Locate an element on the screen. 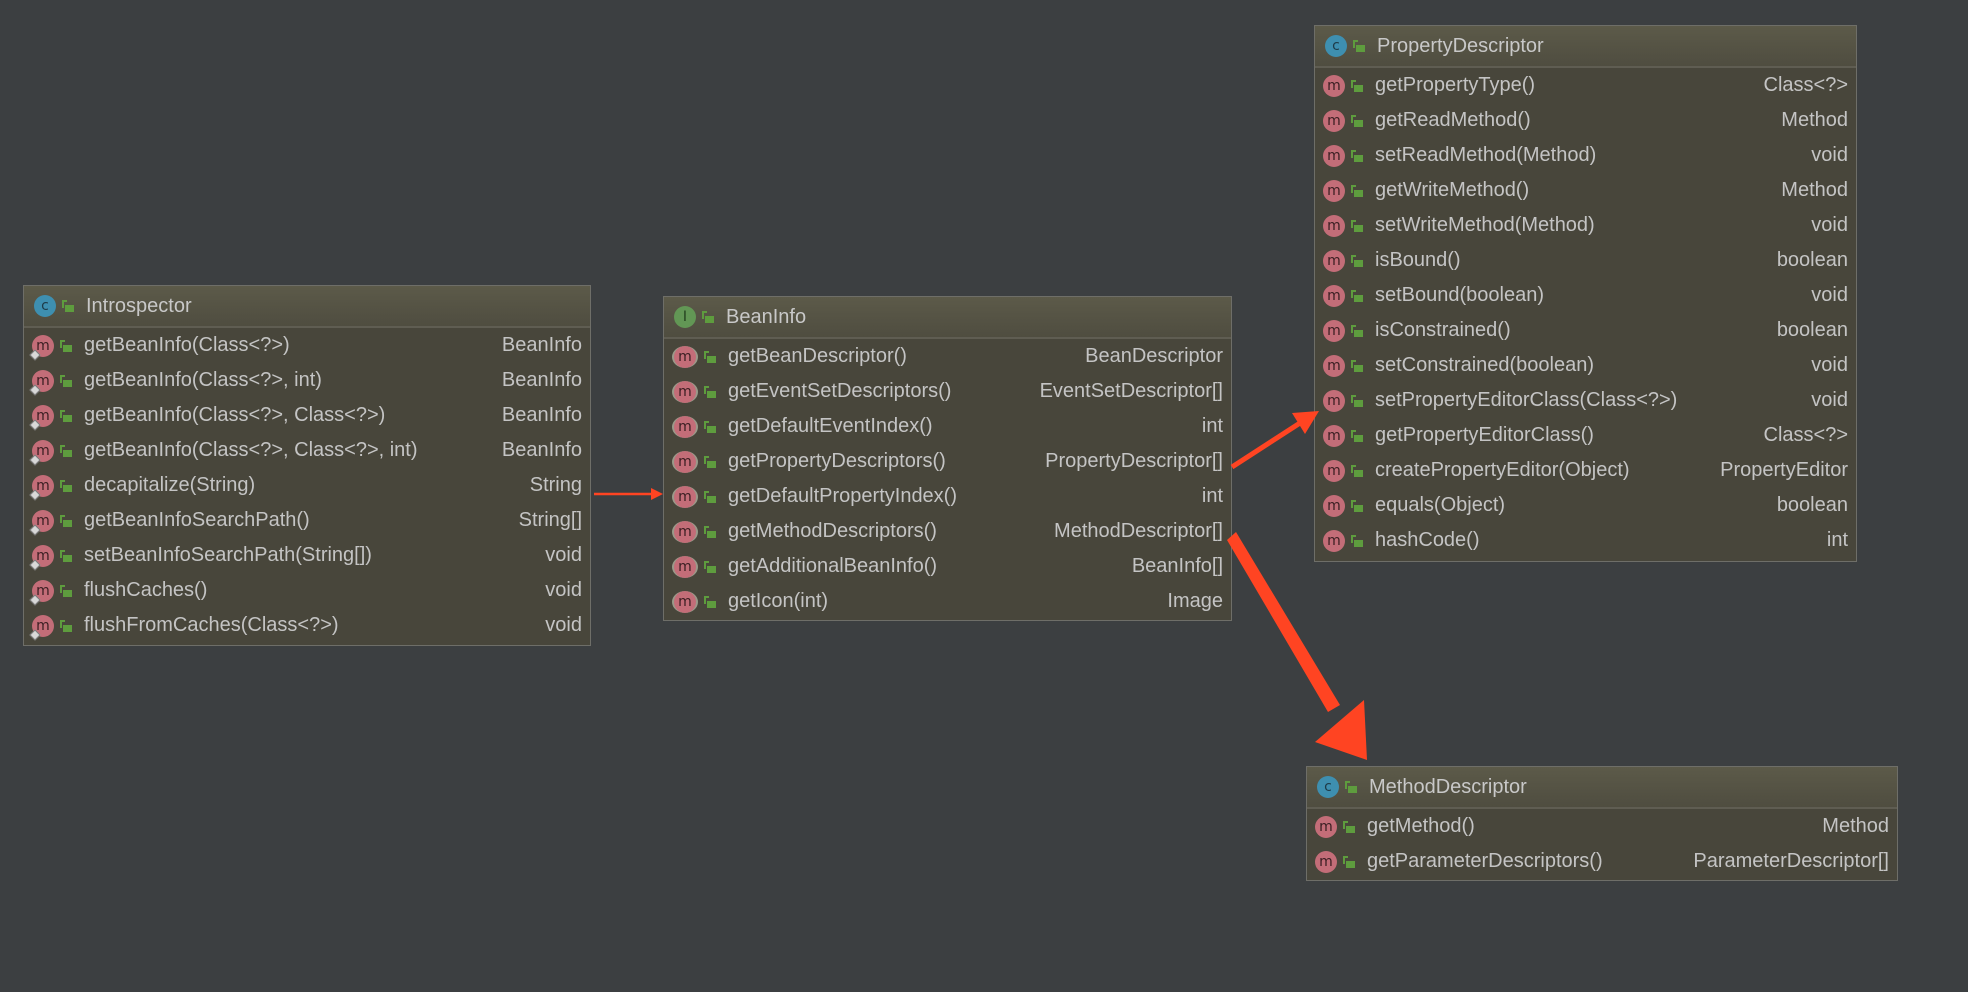 The width and height of the screenshot is (1968, 992). arrows-layer is located at coordinates (980, 585).